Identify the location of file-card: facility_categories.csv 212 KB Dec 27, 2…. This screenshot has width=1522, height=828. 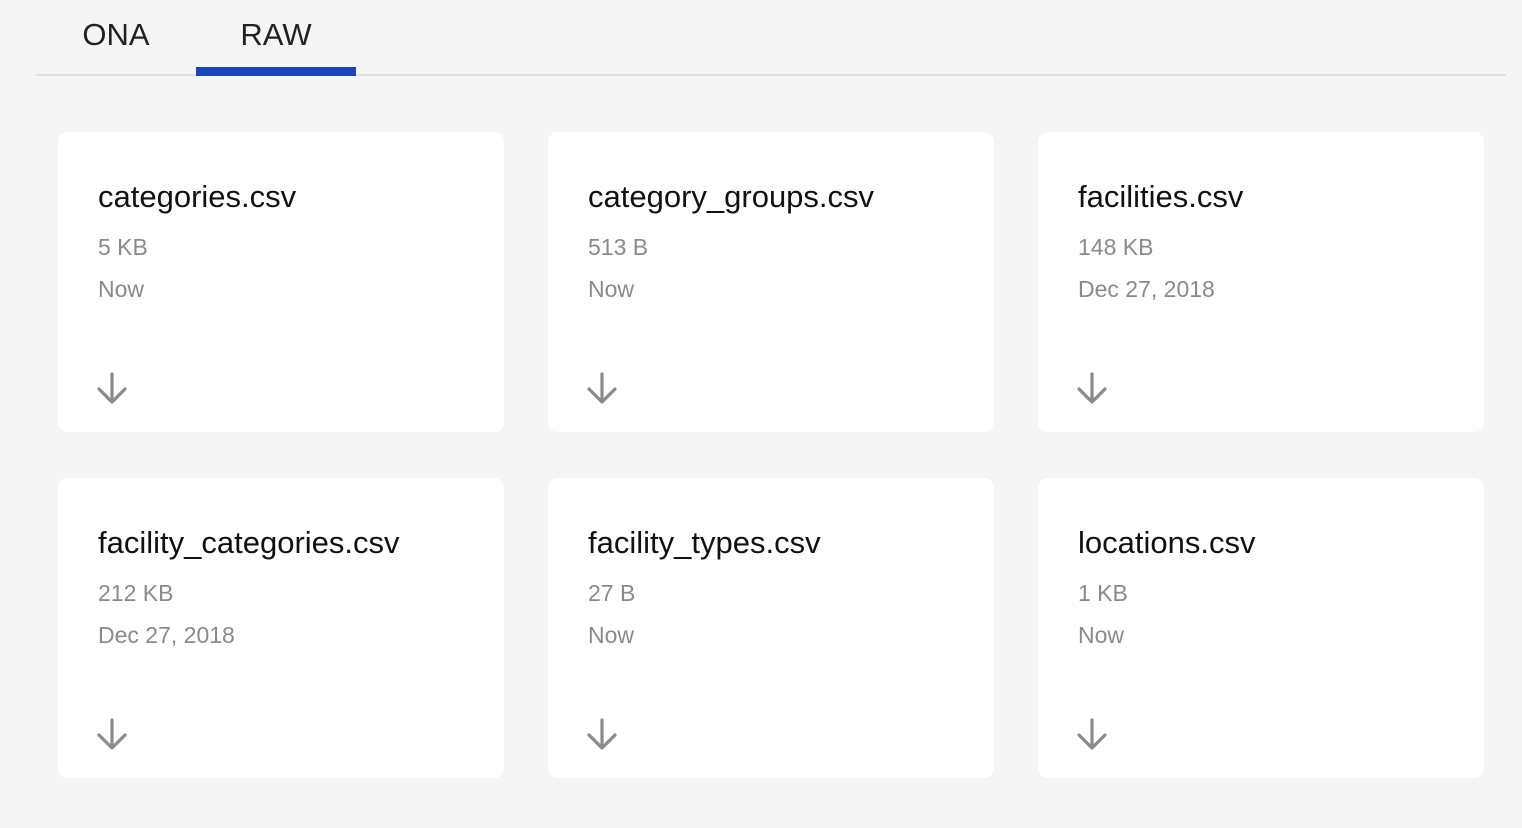
(281, 628).